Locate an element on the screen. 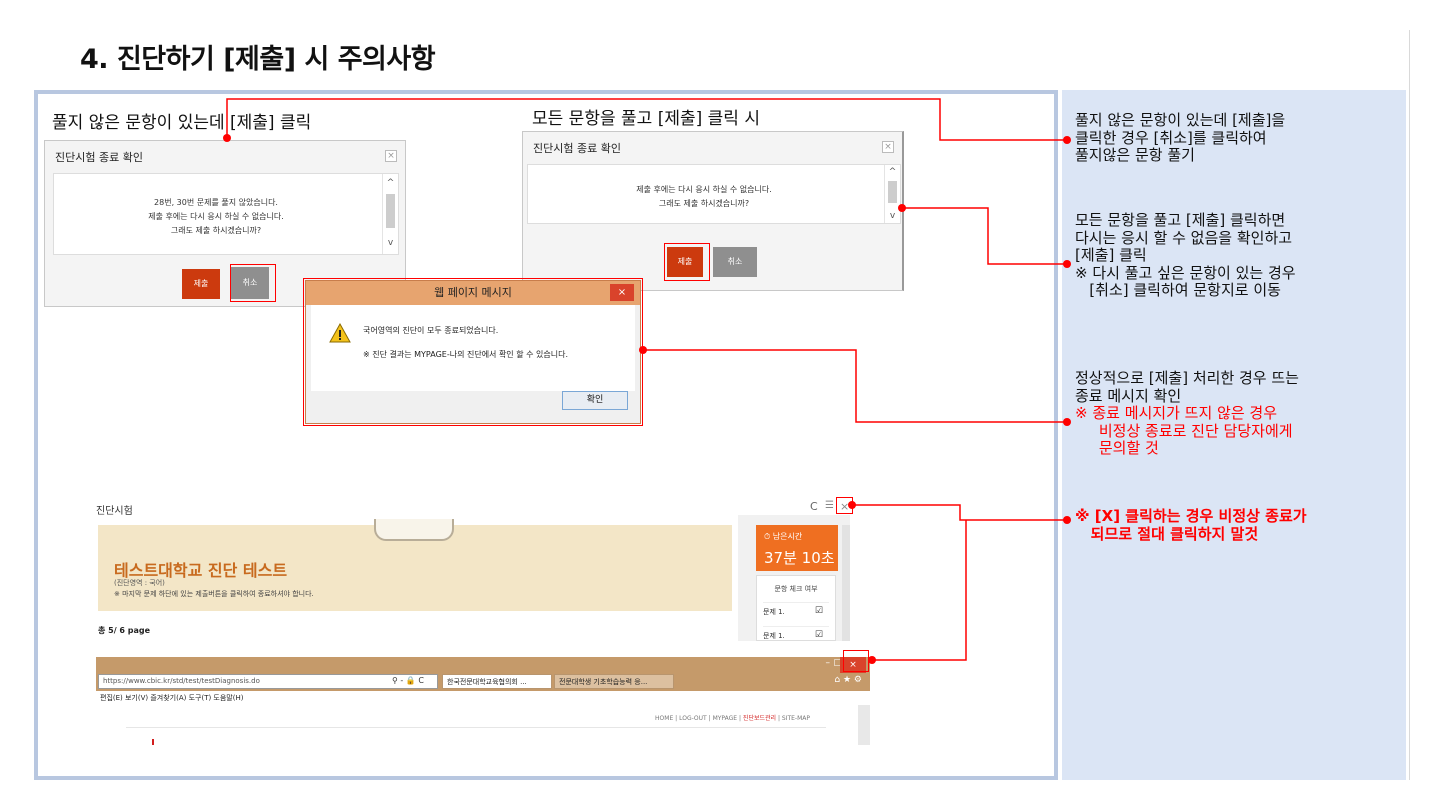 The image size is (1440, 810). note-close-warning: ※ [X] 클릭하는 경우 비정상 종료가 되므로 절대 클릭하지 말것 is located at coordinates (1191, 525).